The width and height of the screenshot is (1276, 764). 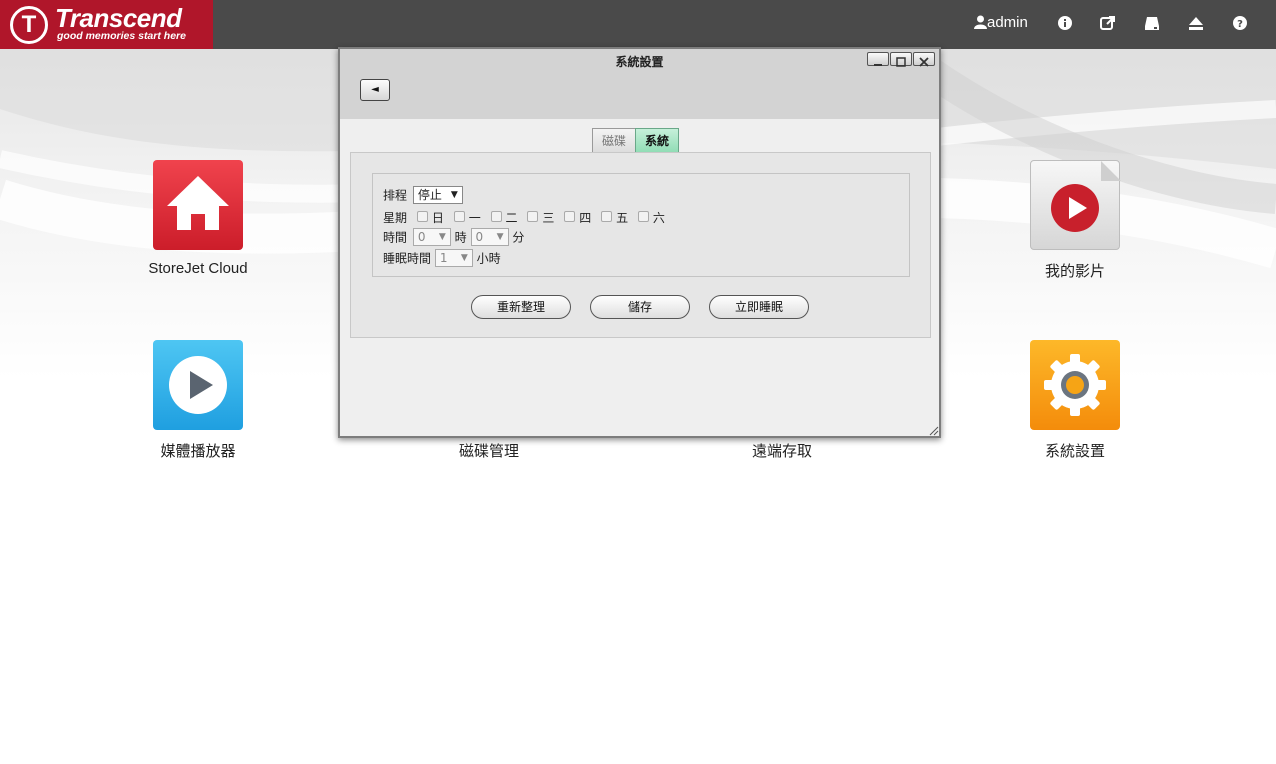 What do you see at coordinates (121, 36) in the screenshot?
I see `logo-tagline: good memories start here` at bounding box center [121, 36].